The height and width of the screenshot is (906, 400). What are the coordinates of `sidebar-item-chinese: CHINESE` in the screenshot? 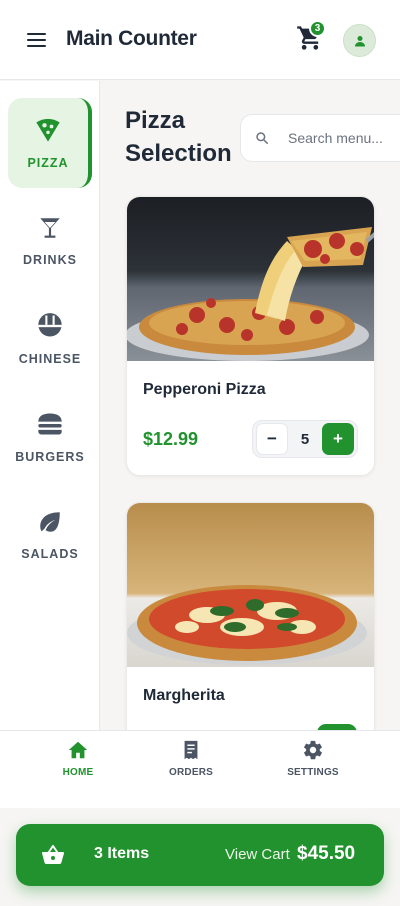 It's located at (50, 339).